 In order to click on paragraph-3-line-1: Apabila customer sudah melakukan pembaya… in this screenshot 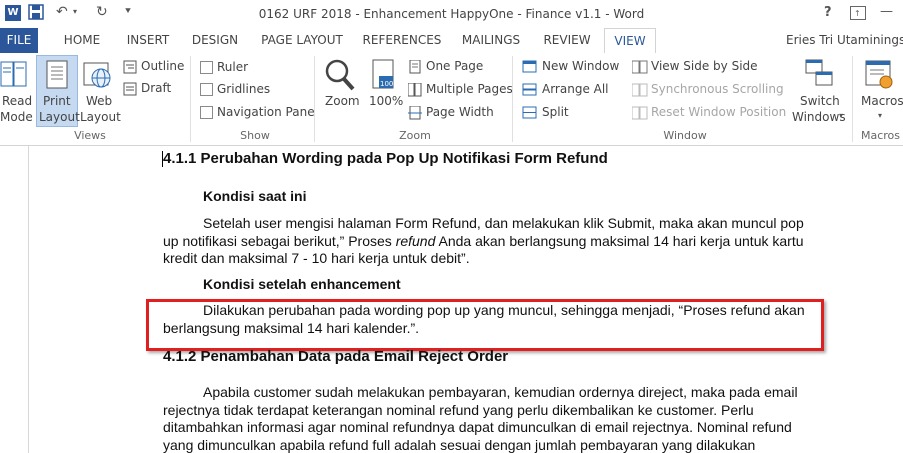, I will do `click(500, 392)`.